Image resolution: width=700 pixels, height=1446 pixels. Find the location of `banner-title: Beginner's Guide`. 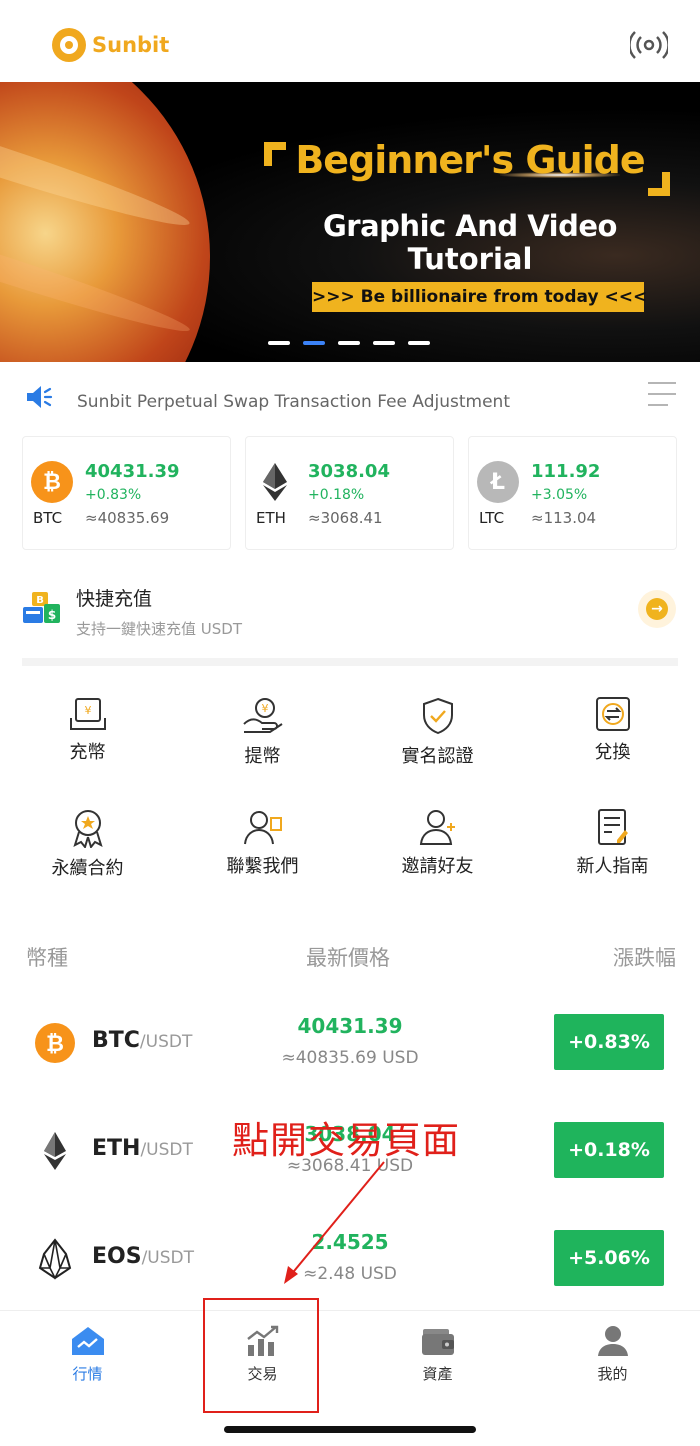

banner-title: Beginner's Guide is located at coordinates (470, 160).